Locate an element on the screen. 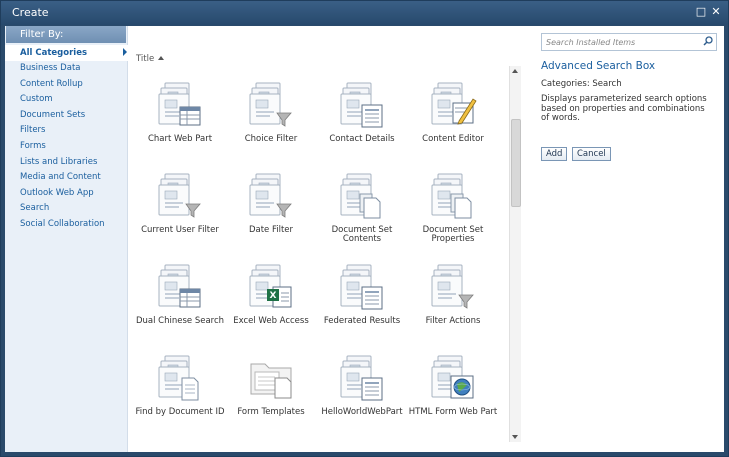 This screenshot has width=729, height=457. sidebar-item-filters: Filters is located at coordinates (32, 130).